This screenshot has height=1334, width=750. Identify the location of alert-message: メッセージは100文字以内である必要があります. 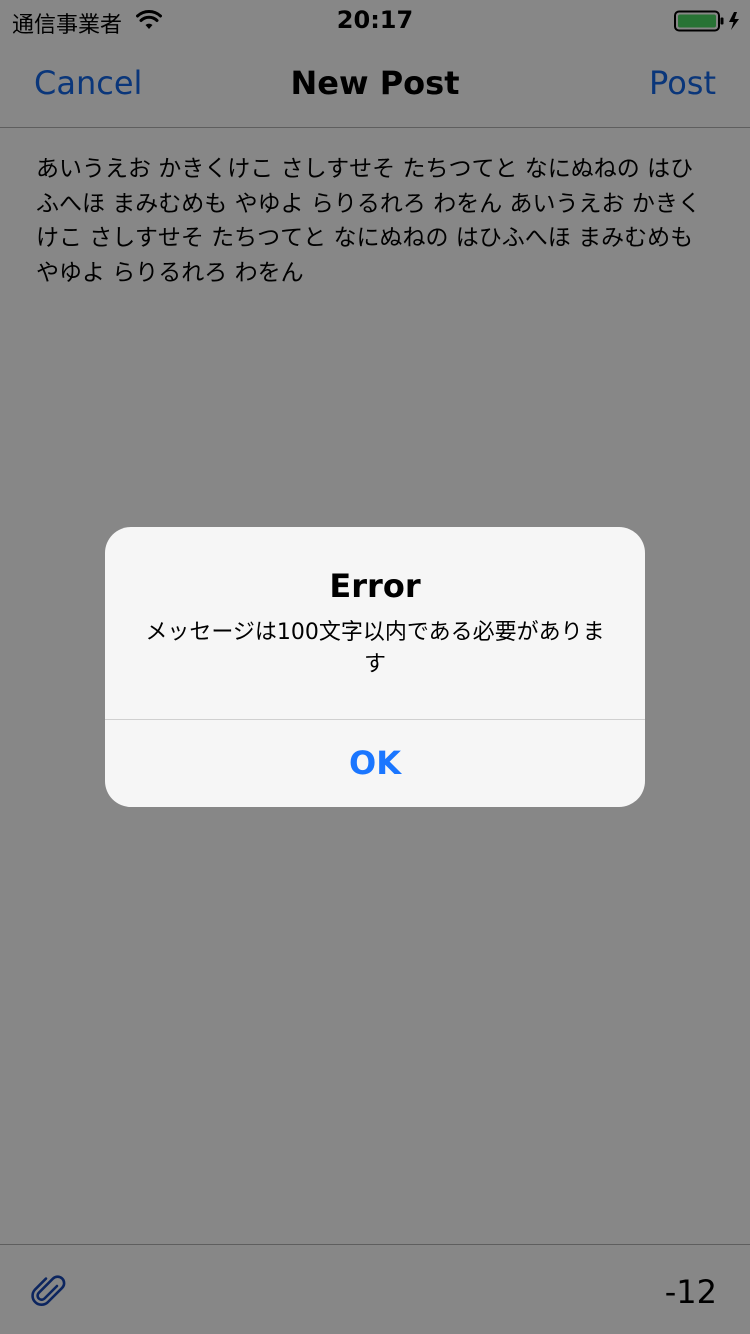
(375, 648).